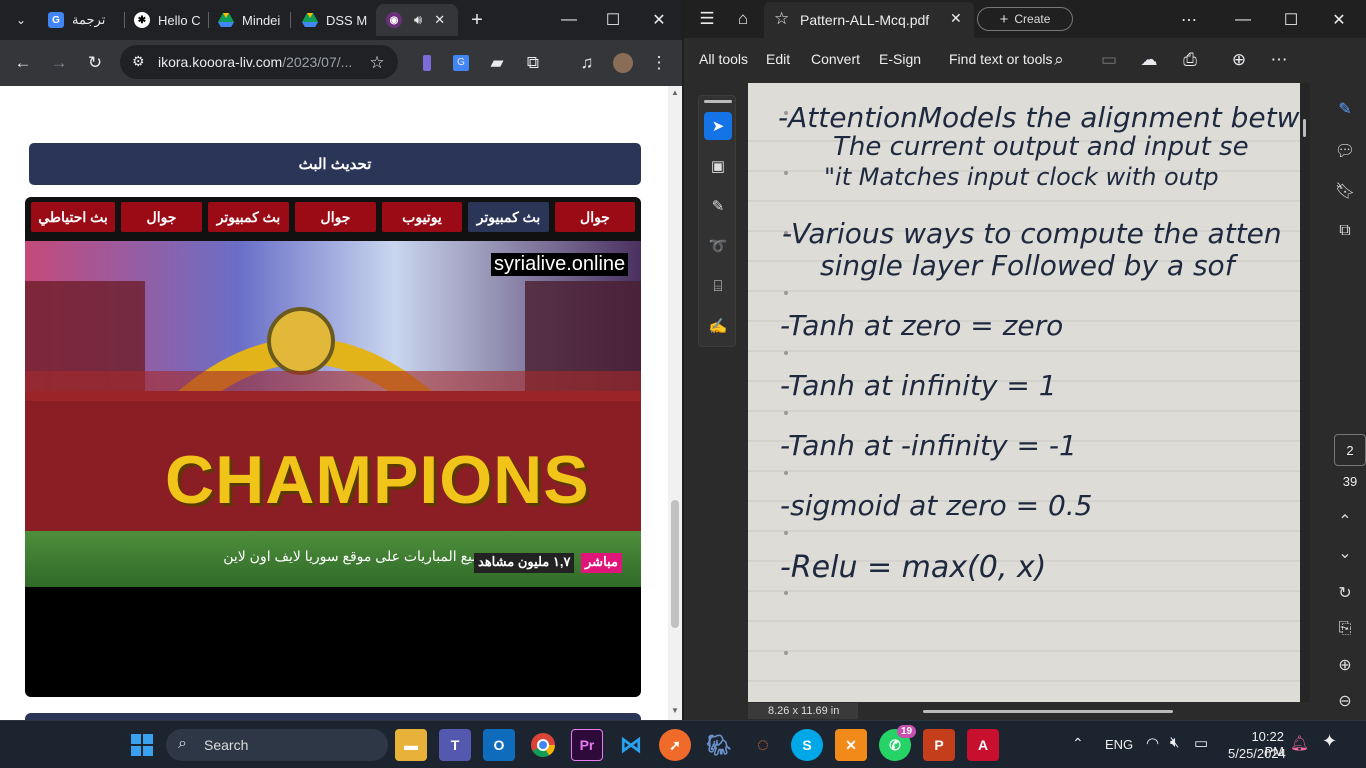 The image size is (1366, 768). What do you see at coordinates (718, 126) in the screenshot?
I see `select-cursor-icon: ➤` at bounding box center [718, 126].